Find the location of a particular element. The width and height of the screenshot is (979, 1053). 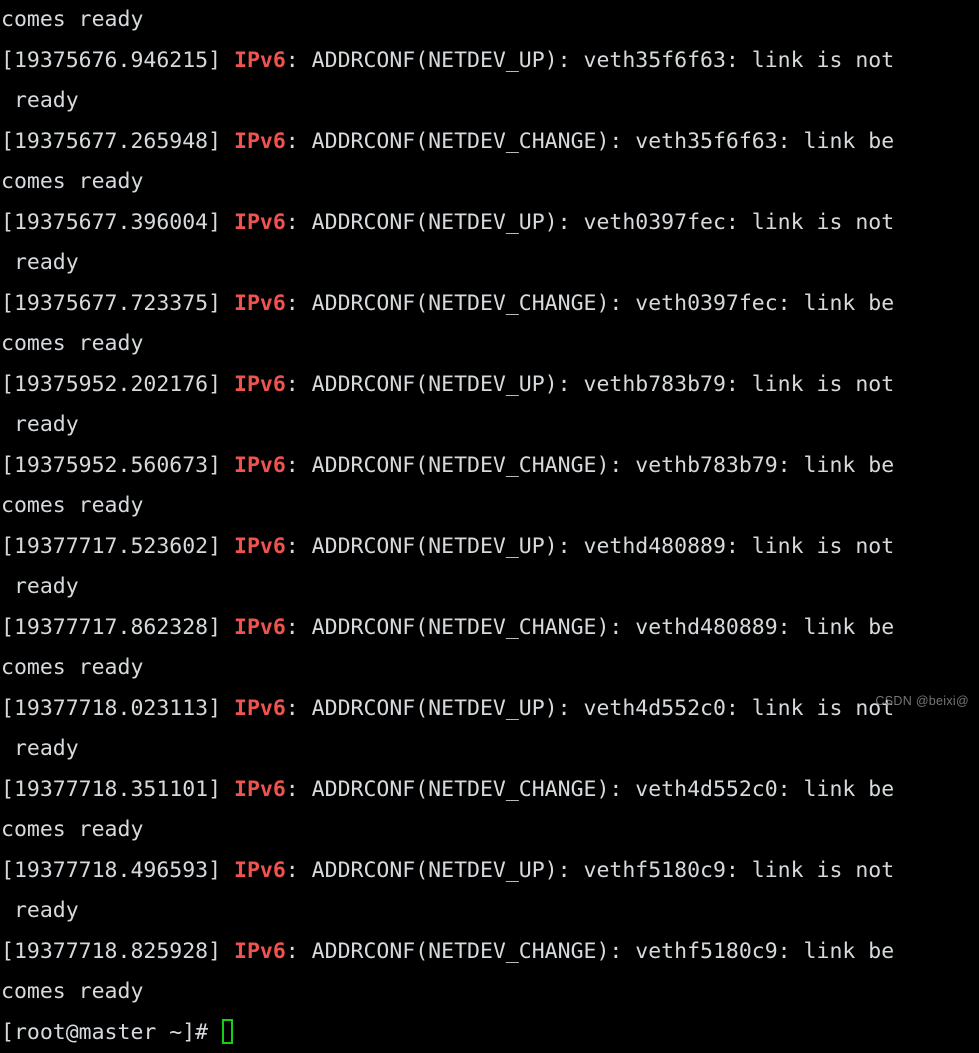

log-timestamp: [19377717.523602] is located at coordinates (111, 546).